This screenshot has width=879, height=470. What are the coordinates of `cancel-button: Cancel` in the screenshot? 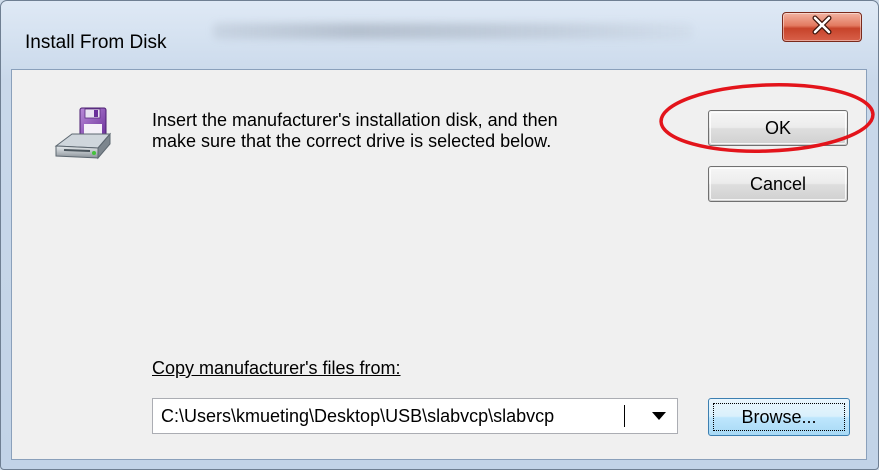 It's located at (778, 184).